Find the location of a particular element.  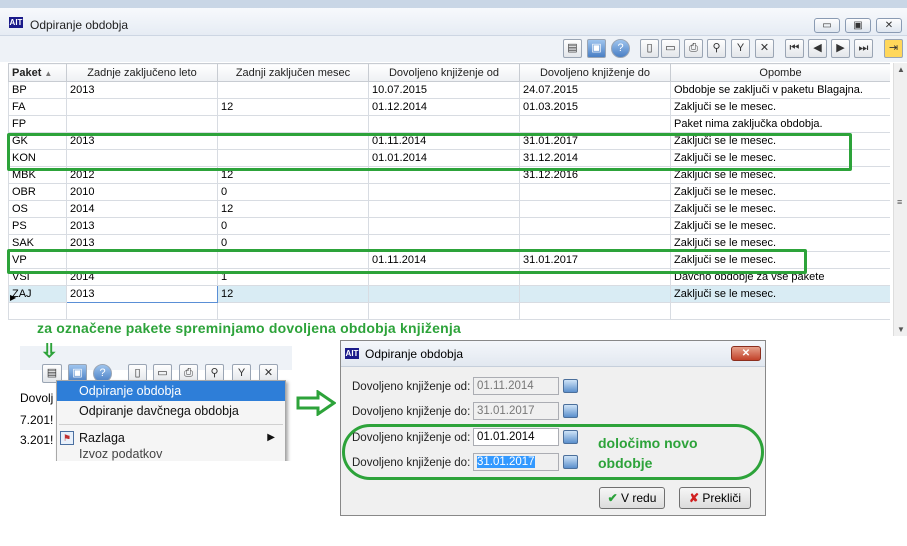

previous-record-icon: ◀ is located at coordinates (817, 48).